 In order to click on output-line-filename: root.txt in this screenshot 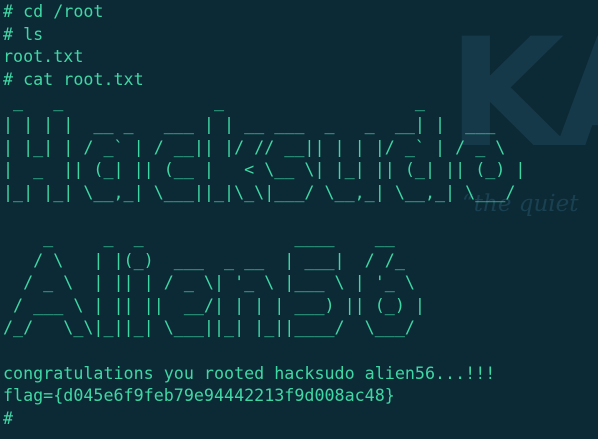, I will do `click(43, 56)`.